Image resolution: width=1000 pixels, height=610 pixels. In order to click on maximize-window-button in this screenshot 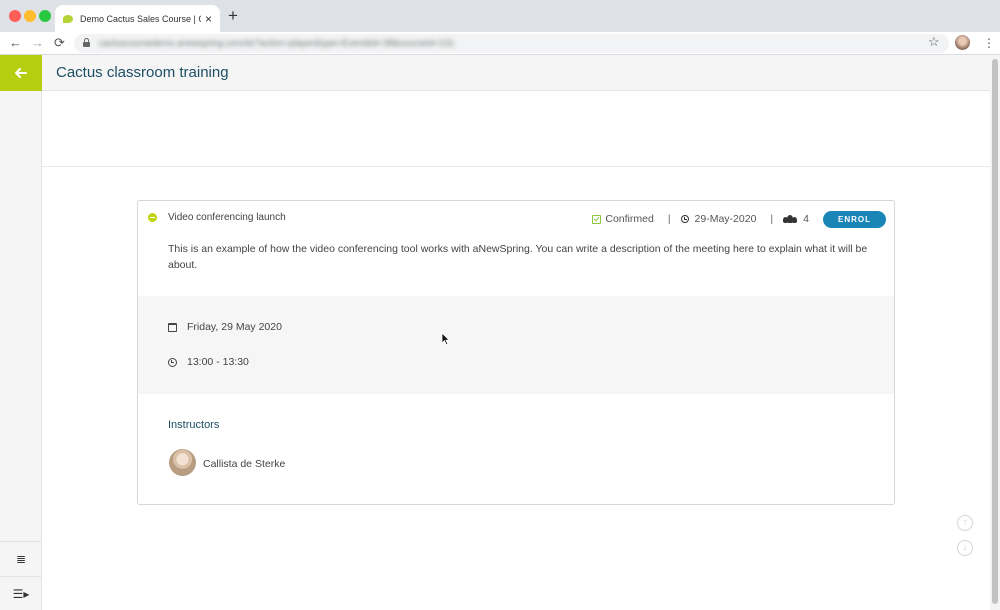, I will do `click(45, 16)`.